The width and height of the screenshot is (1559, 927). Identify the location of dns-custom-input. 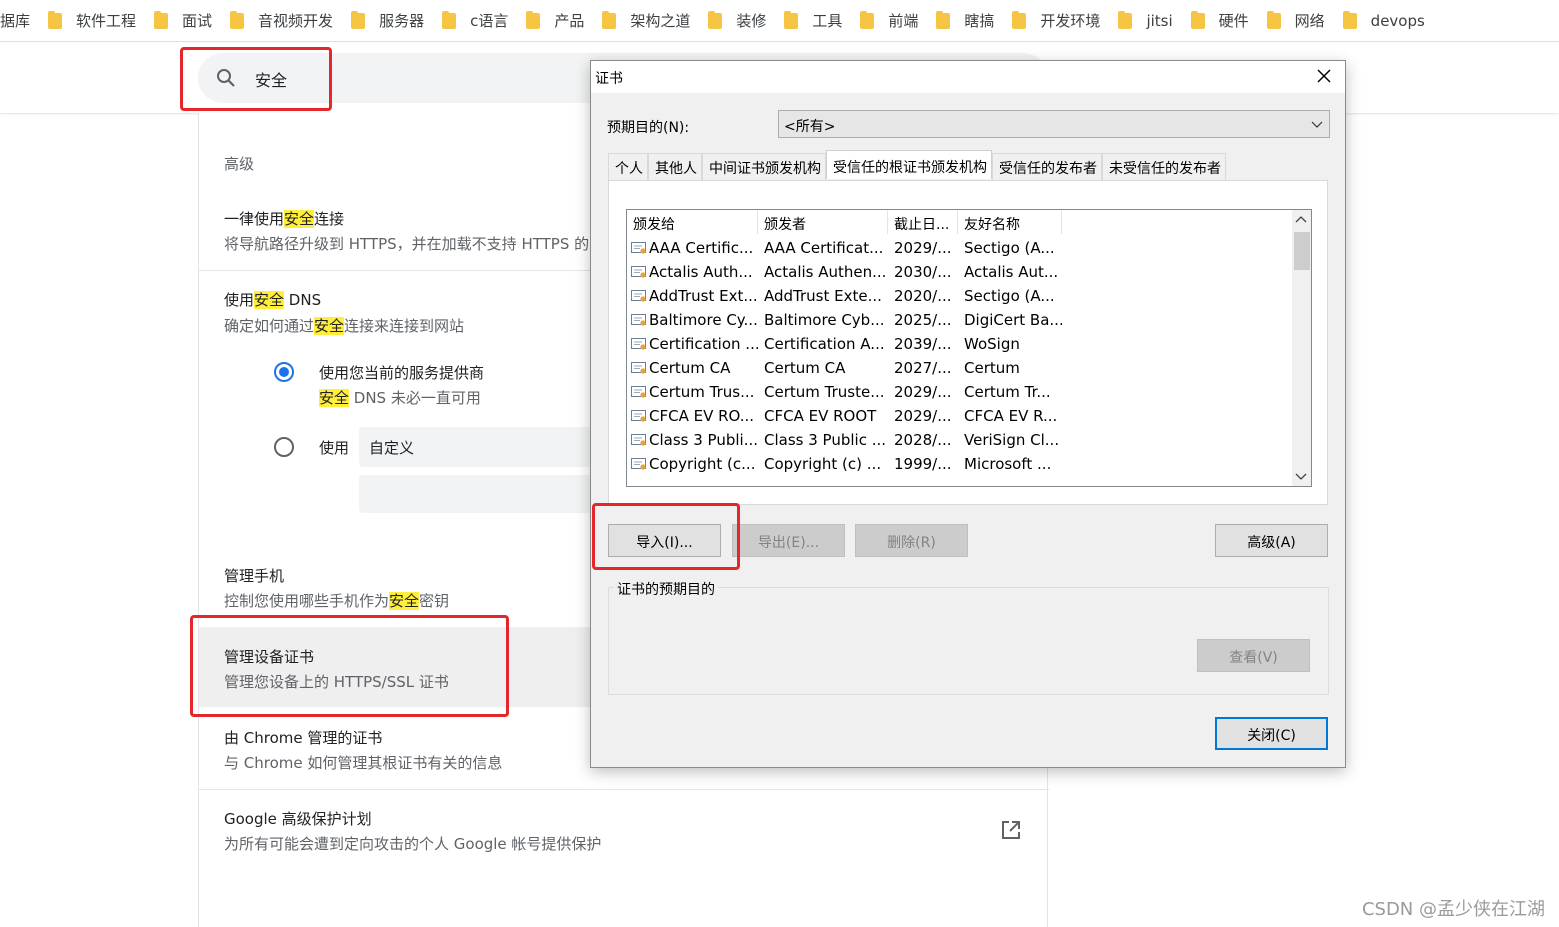
(479, 494).